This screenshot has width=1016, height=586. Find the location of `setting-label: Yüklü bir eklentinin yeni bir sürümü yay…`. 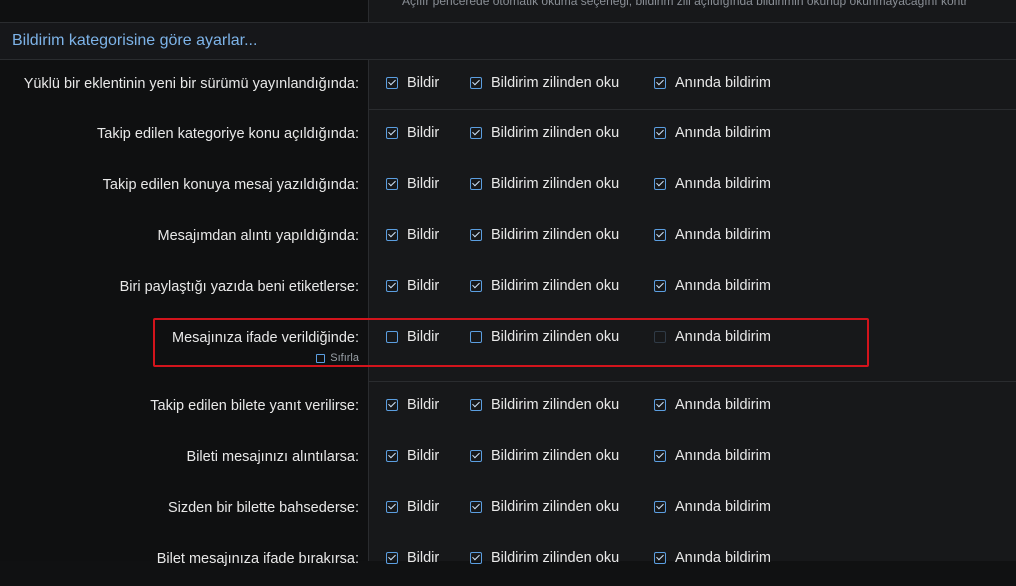

setting-label: Yüklü bir eklentinin yeni bir sürümü yay… is located at coordinates (191, 84).